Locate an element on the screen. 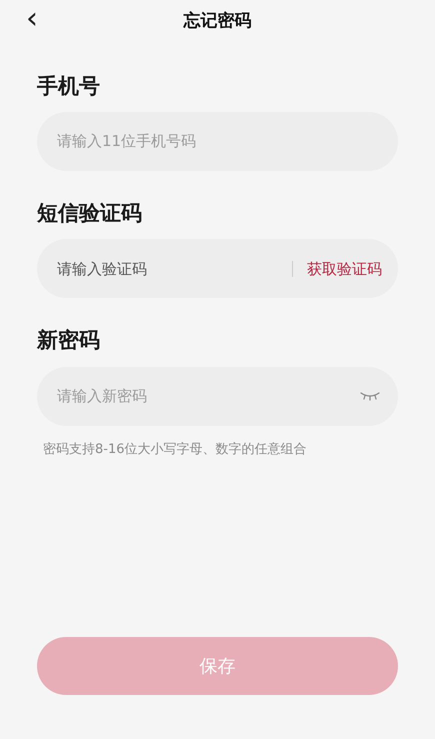  code-field: 请输入验证码 获取验证码 is located at coordinates (217, 268).